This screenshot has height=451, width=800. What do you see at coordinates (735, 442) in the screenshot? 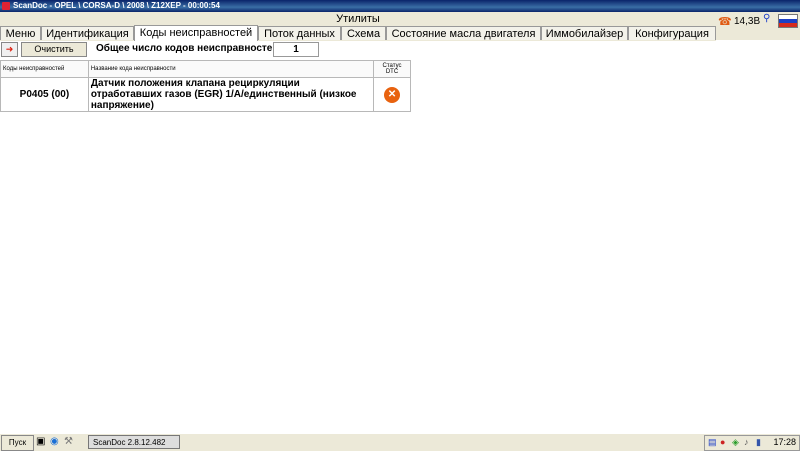
I see `network-icon: ◈` at bounding box center [735, 442].